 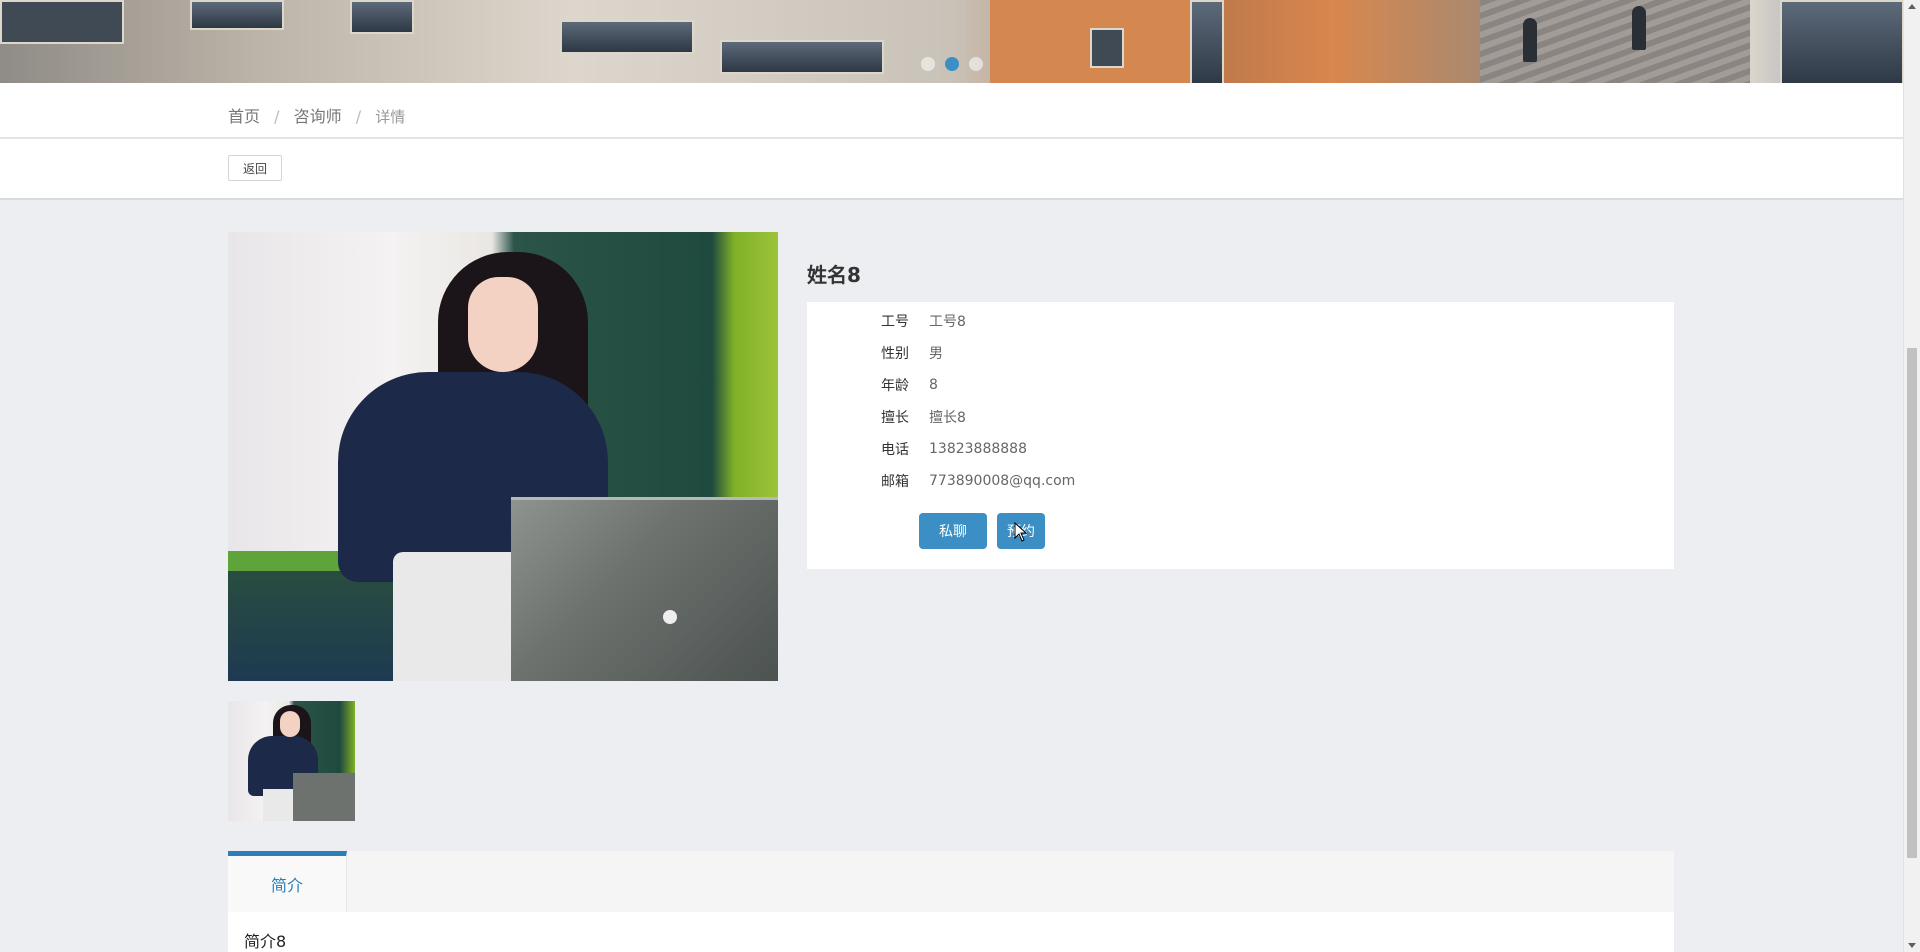 I want to click on info-row-gender: 性别 男, so click(x=875, y=353).